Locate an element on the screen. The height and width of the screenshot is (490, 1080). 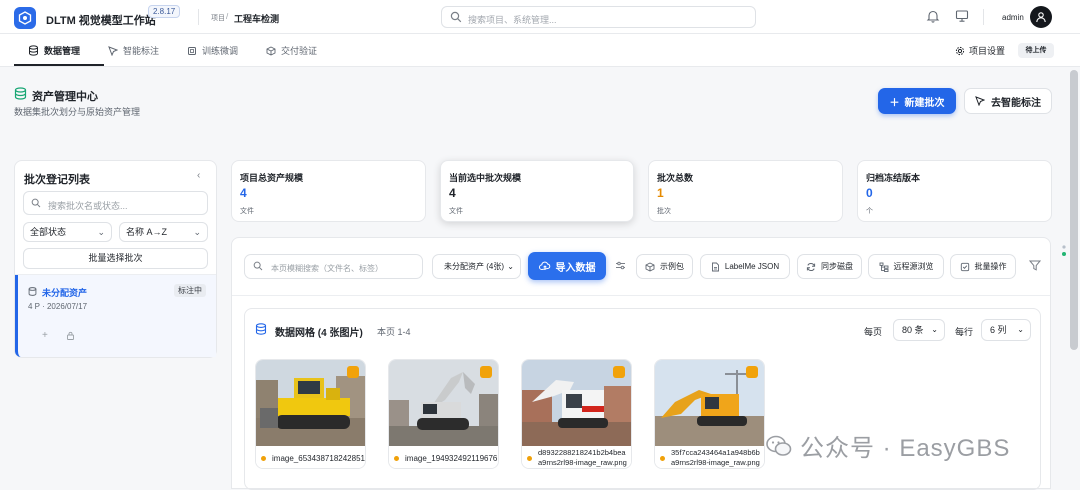
per-row-select: 6 列 ⌄ is located at coordinates (1006, 330).